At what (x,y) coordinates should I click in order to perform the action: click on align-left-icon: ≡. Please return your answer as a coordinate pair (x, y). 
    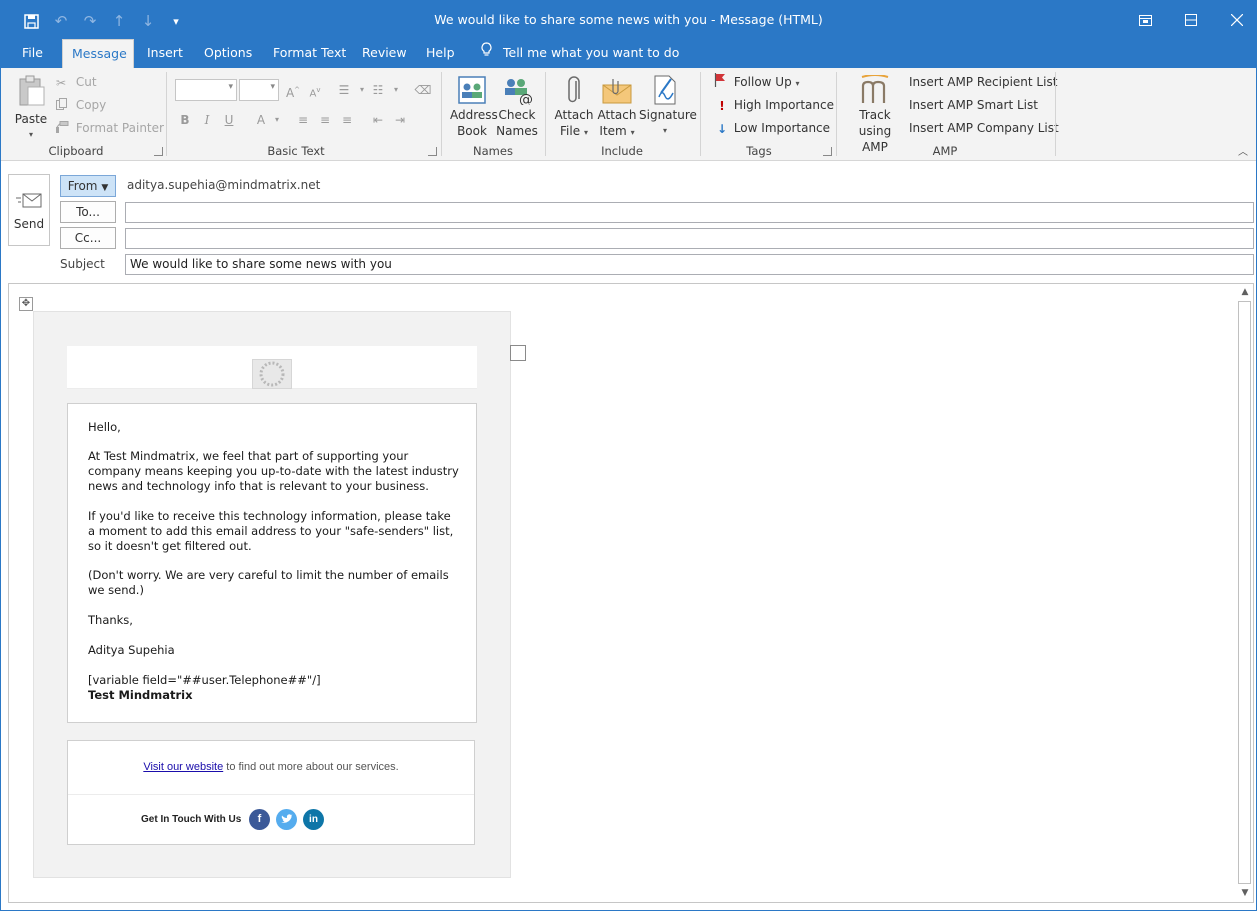
    Looking at the image, I should click on (303, 120).